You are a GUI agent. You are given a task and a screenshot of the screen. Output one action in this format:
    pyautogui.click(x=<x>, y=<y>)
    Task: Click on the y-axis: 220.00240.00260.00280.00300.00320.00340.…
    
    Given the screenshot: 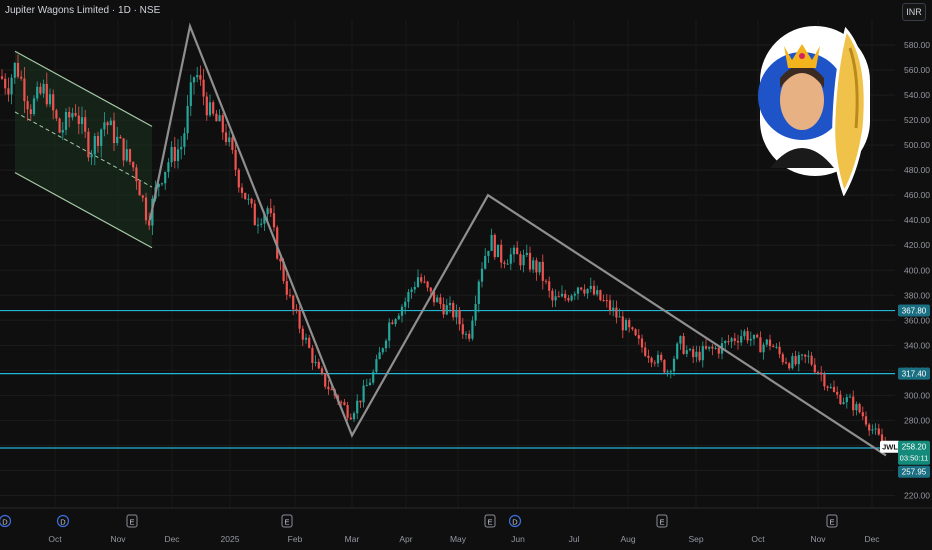 What is the action you would take?
    pyautogui.click(x=917, y=270)
    